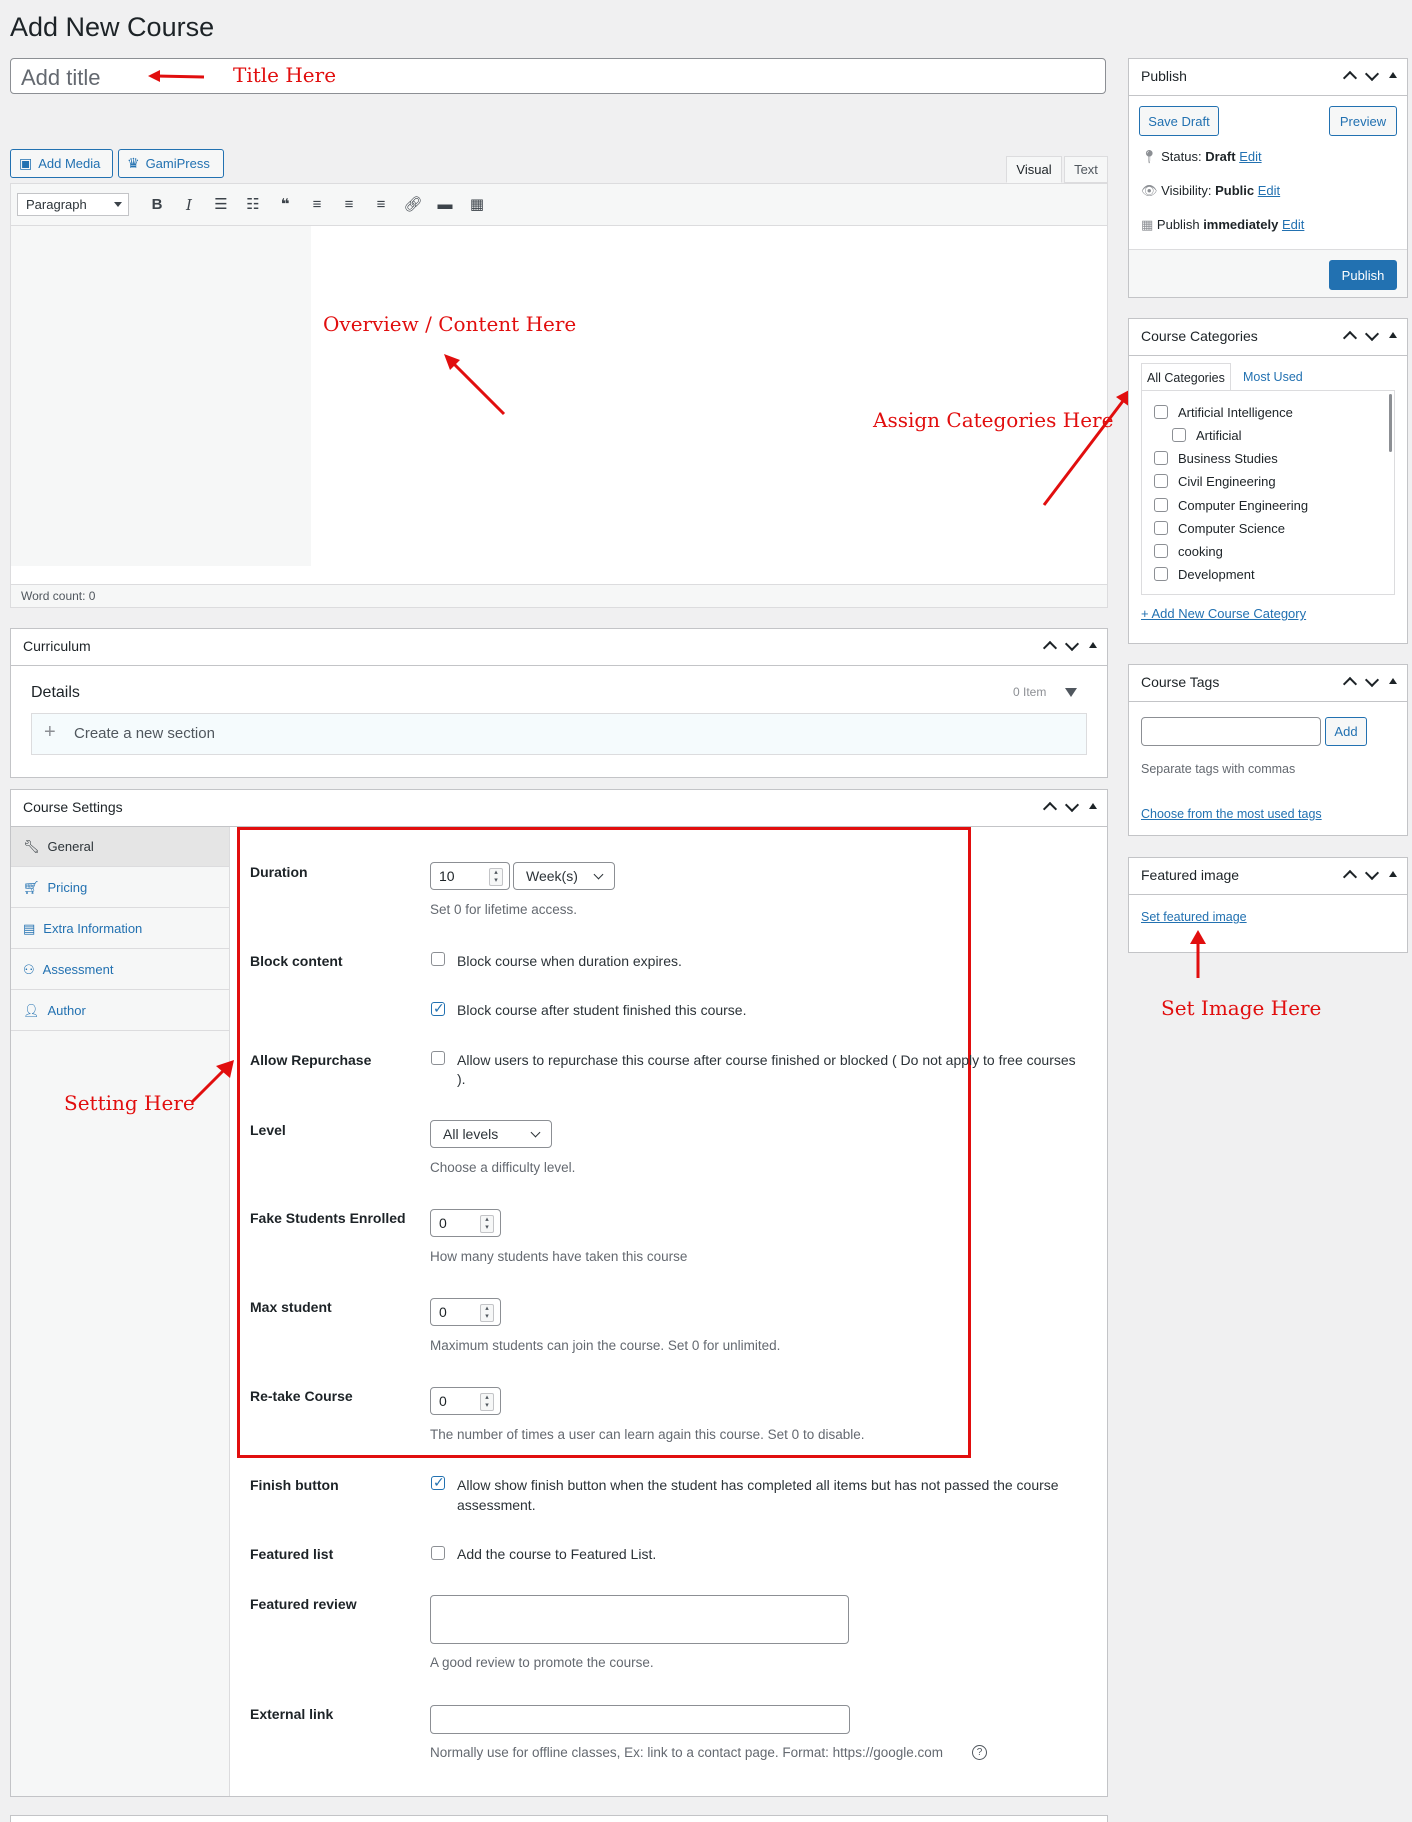 The height and width of the screenshot is (1822, 1412). I want to click on tab-author: 👤︎ Author, so click(120, 1011).